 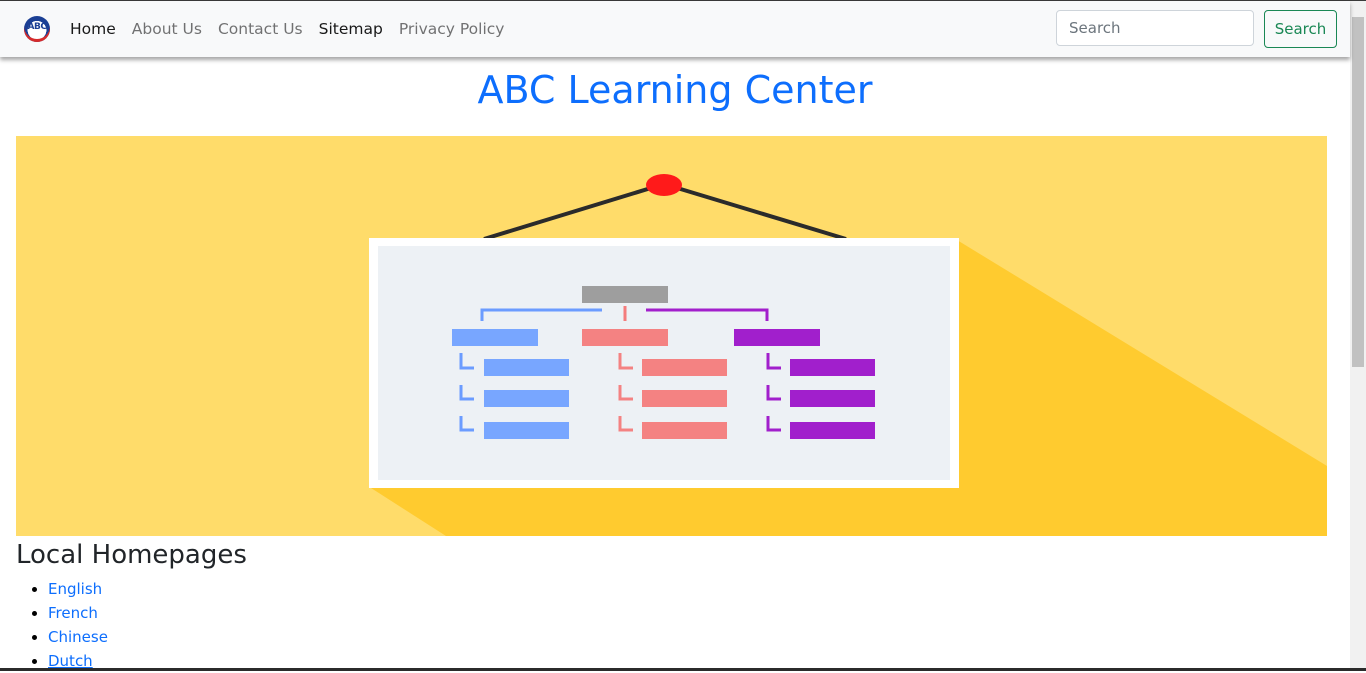 I want to click on page-title: ABC Learning Center, so click(x=675, y=90).